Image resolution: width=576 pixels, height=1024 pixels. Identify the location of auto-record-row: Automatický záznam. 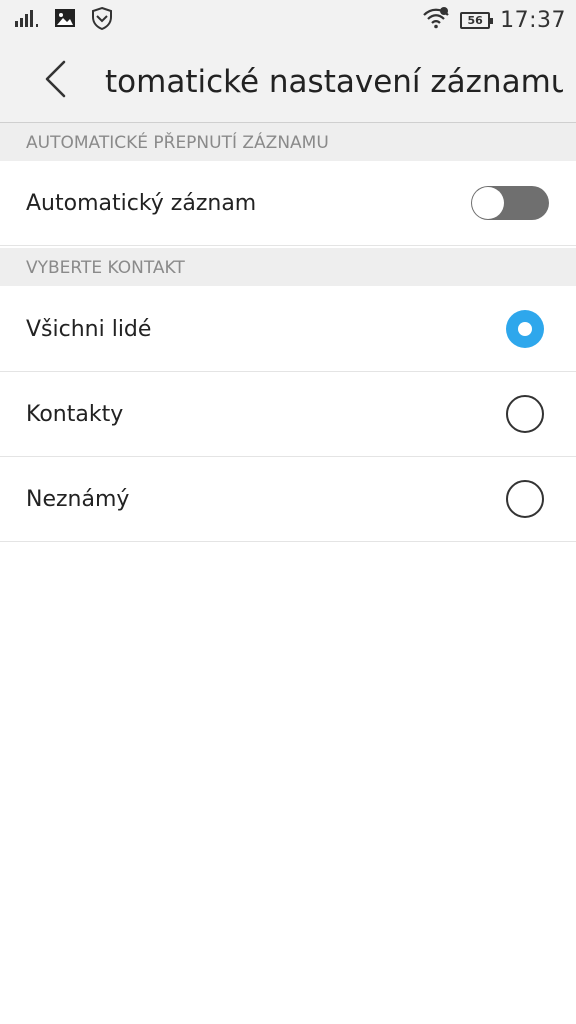
(288, 203).